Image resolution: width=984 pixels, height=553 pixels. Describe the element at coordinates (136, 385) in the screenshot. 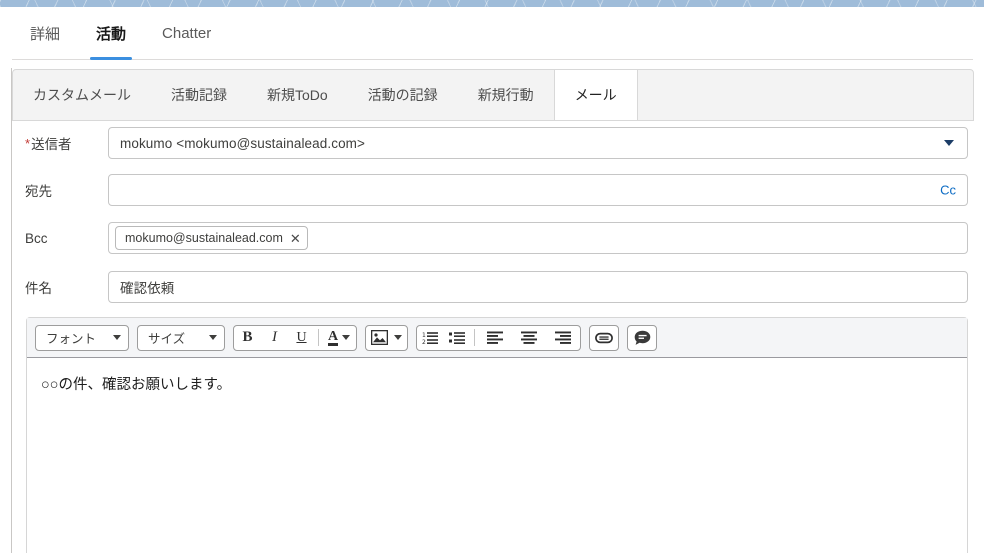

I see `email-body-text: ○○の件、確認お願いします。` at that location.